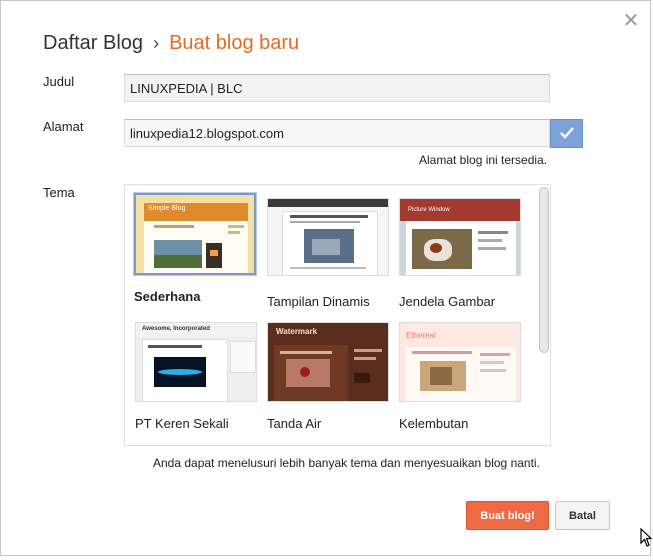 This screenshot has height=560, width=653. Describe the element at coordinates (176, 329) in the screenshot. I see `thumb-title: Awesome, Incorporated` at that location.